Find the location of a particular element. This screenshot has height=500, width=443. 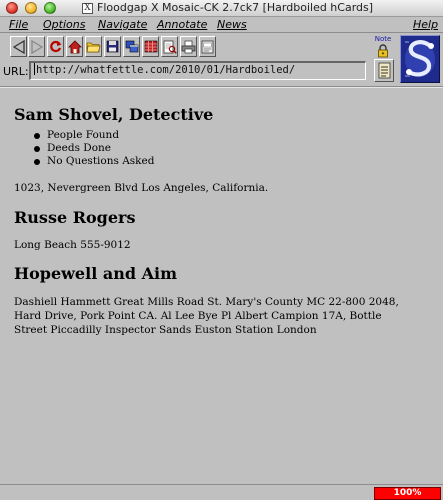

mosaic-s-icon is located at coordinates (420, 58).